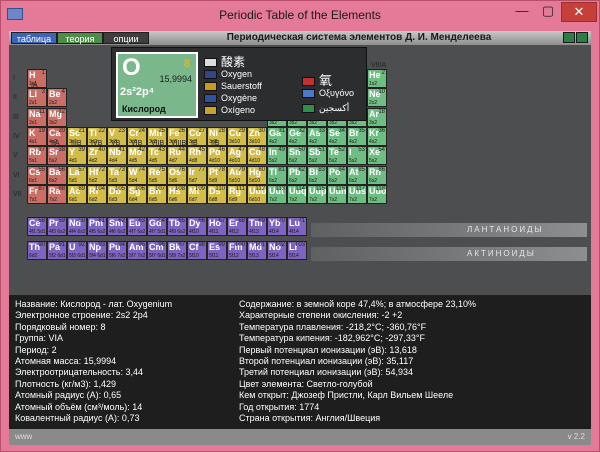  I want to click on element-cell-Gd: Gd644f7 5d1 6s2, so click(157, 226).